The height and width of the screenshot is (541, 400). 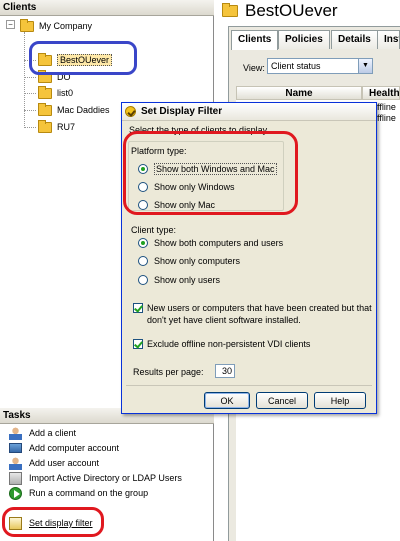 I want to click on tree-item-mac-daddies: Mac Daddies, so click(x=74, y=110).